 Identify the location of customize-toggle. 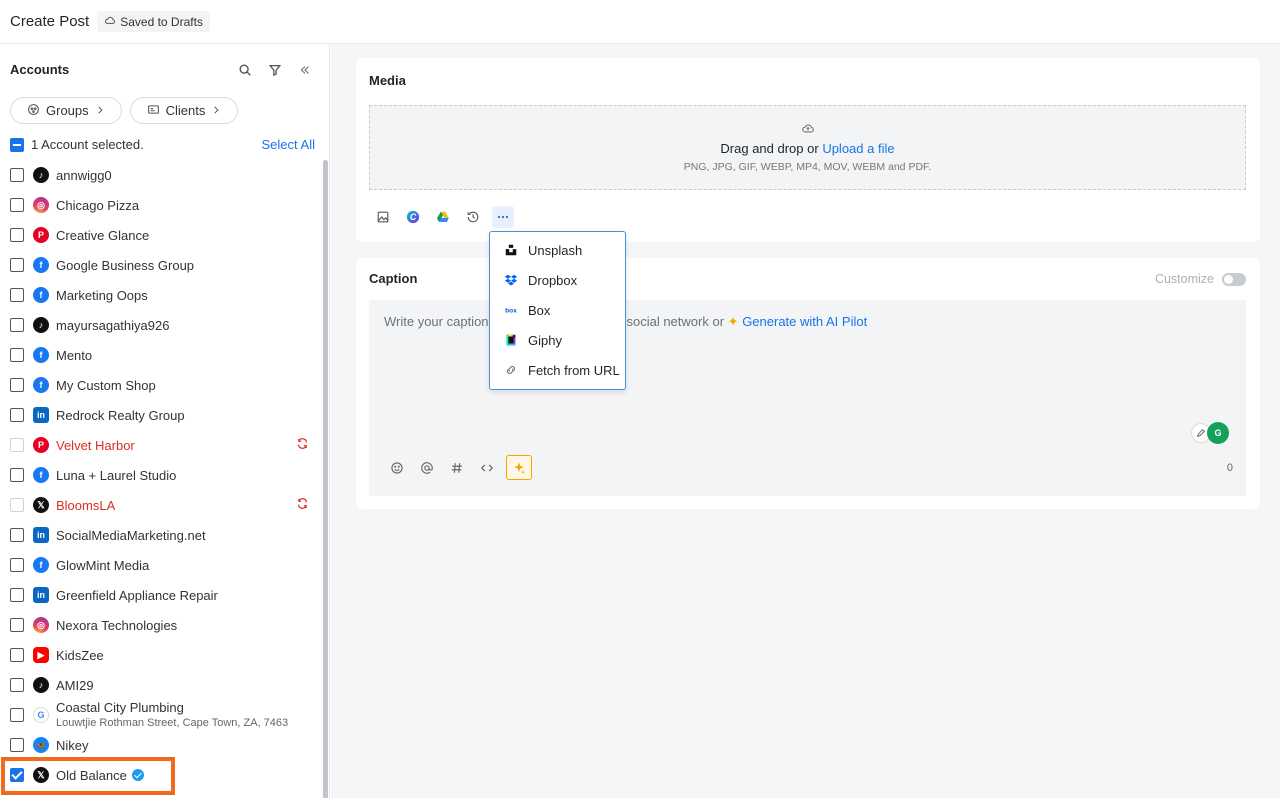
(1234, 279).